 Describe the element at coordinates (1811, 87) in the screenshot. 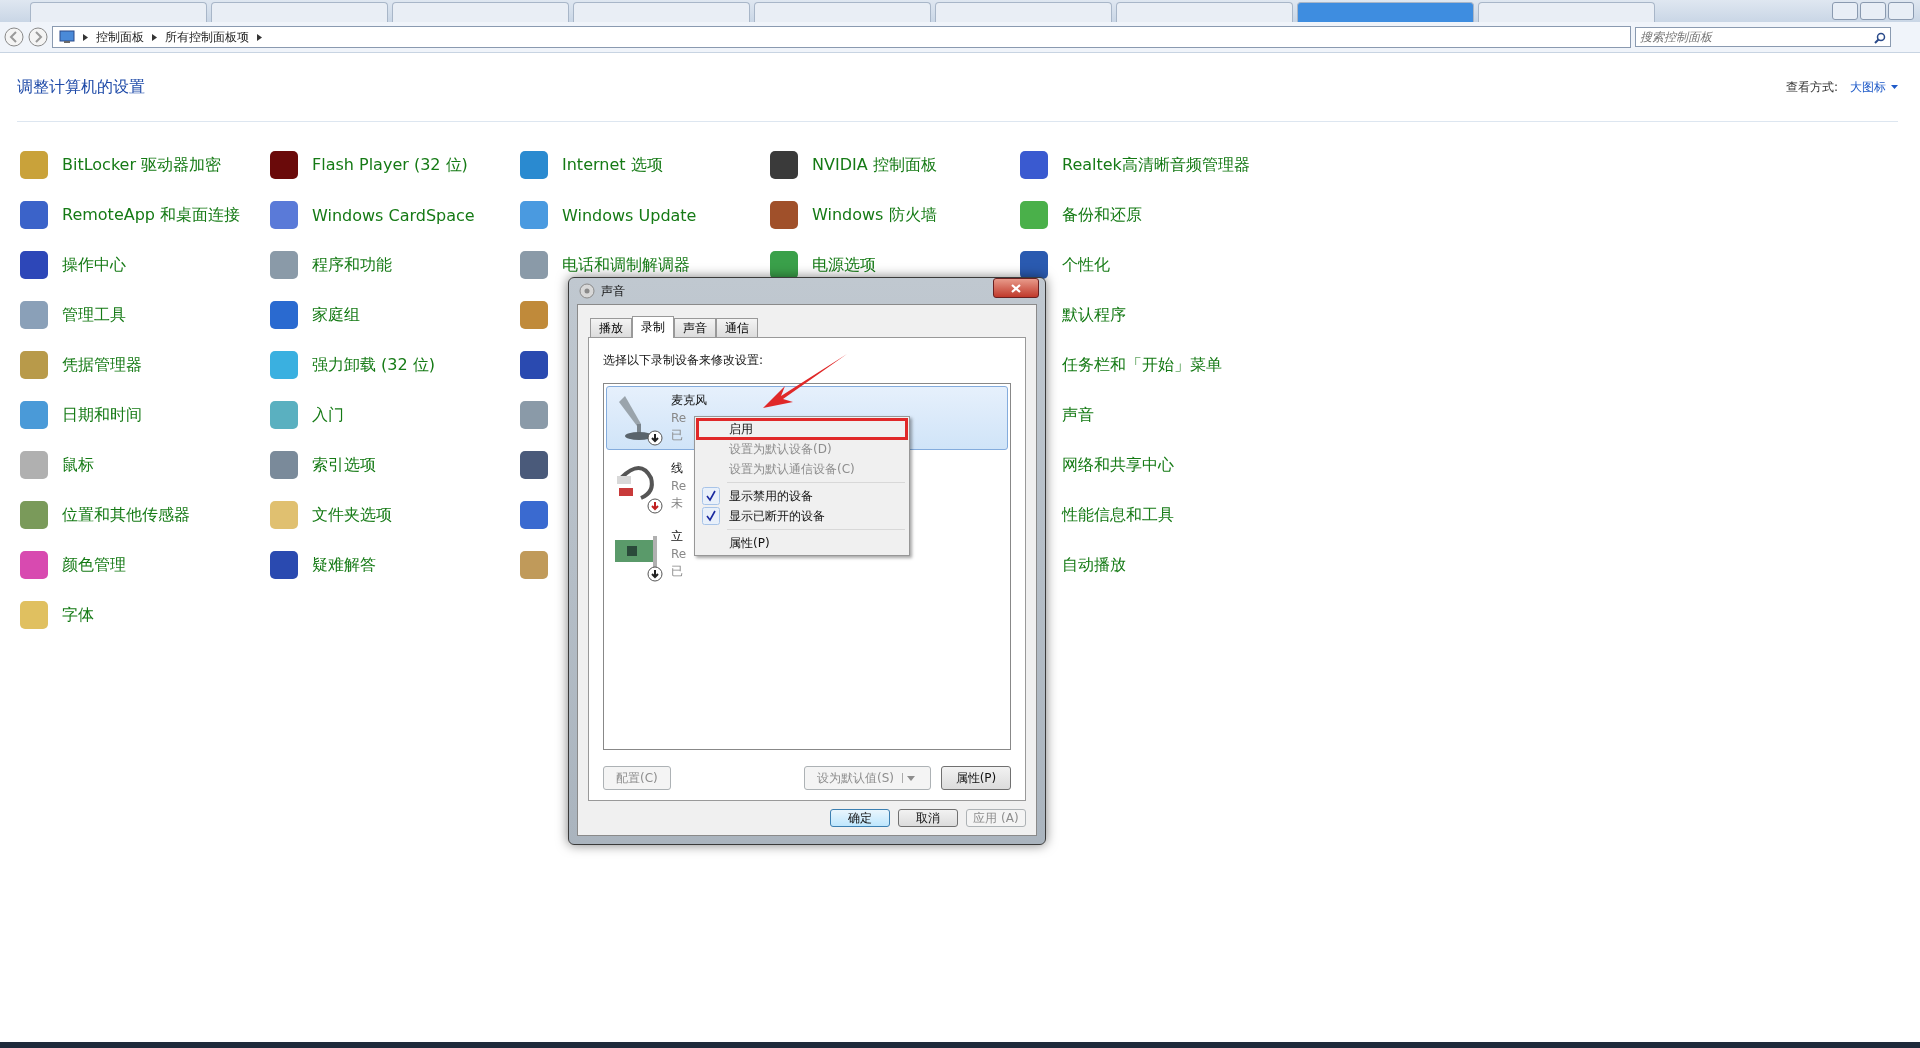

I see `view-label: 查看方式:` at that location.